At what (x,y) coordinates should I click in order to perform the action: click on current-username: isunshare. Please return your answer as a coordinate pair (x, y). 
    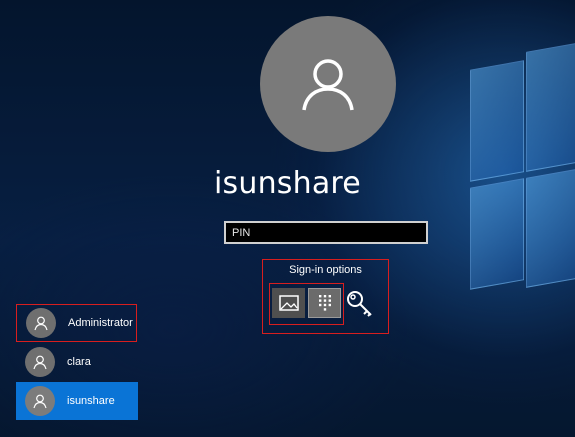
    Looking at the image, I should click on (287, 183).